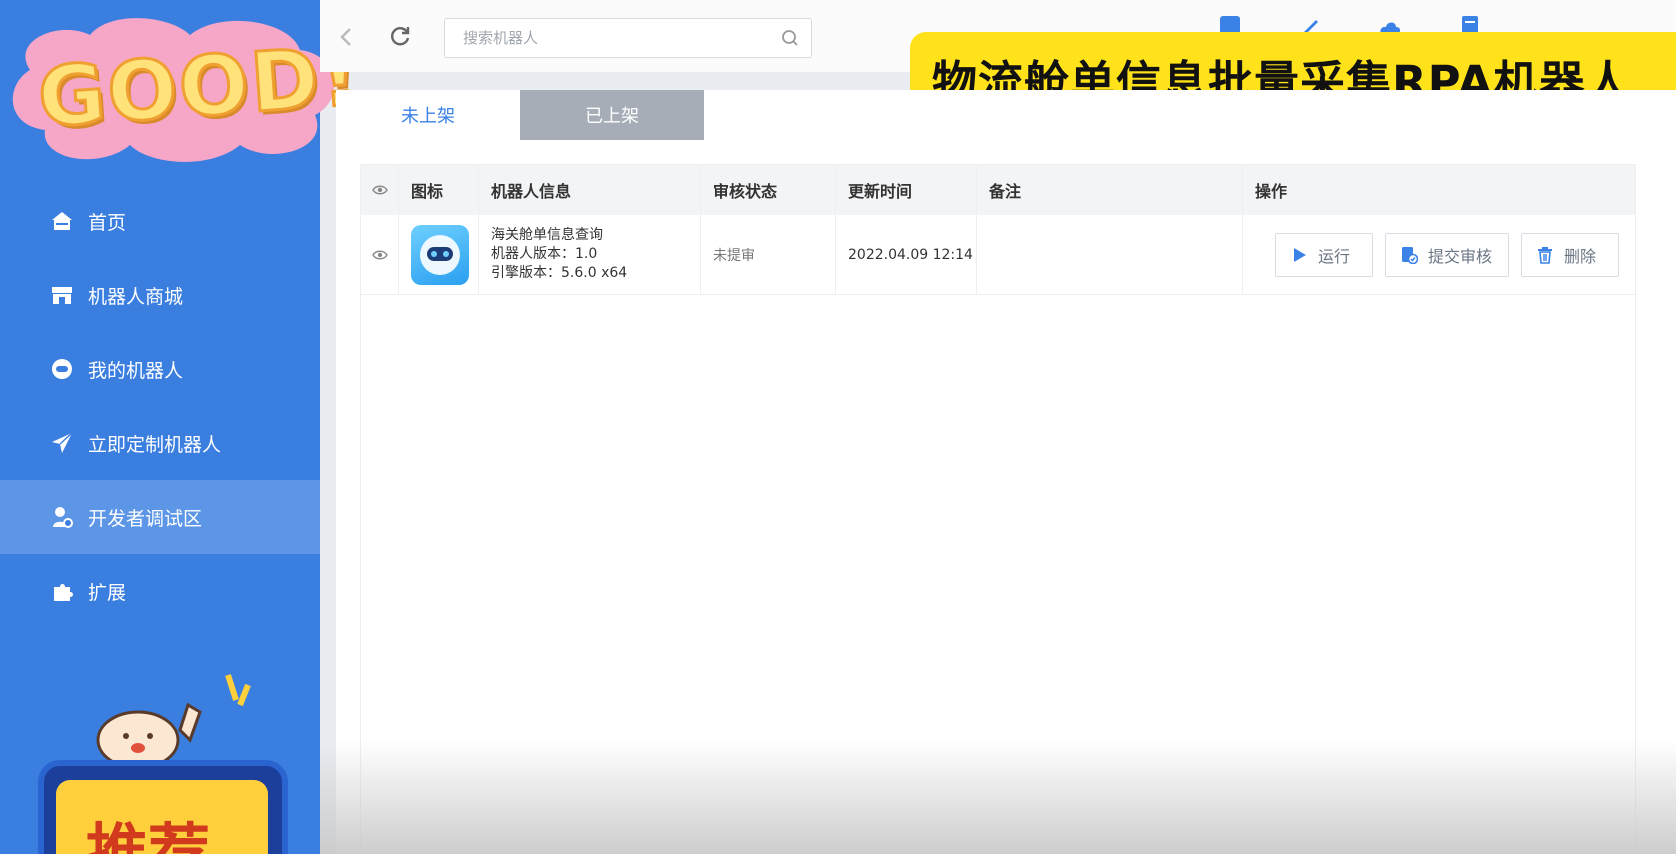 This screenshot has height=854, width=1676. Describe the element at coordinates (136, 296) in the screenshot. I see `sidebar-item-label: 机器人商城` at that location.